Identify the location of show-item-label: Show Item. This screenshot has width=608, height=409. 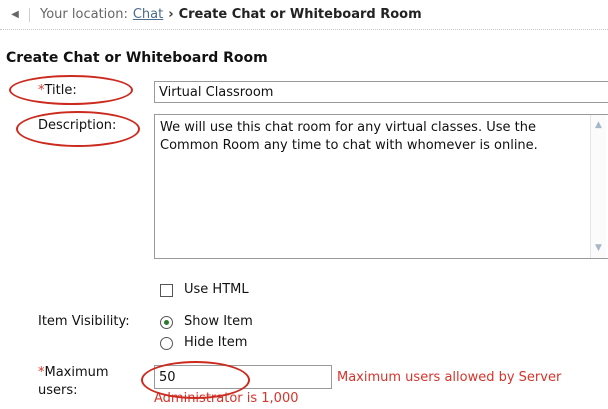
(218, 321).